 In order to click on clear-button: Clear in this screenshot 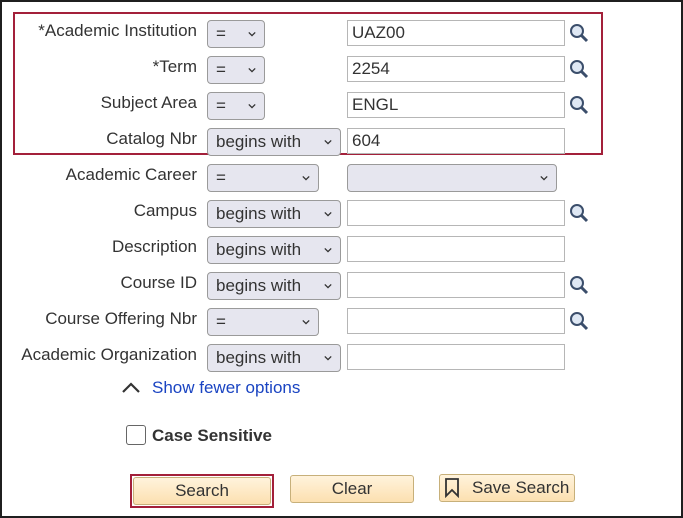, I will do `click(352, 489)`.